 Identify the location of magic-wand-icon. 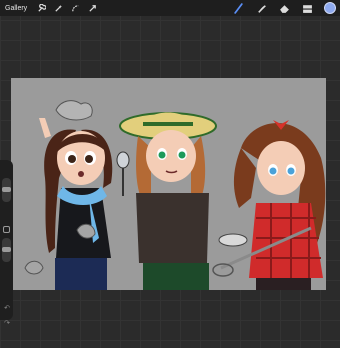
(58, 8).